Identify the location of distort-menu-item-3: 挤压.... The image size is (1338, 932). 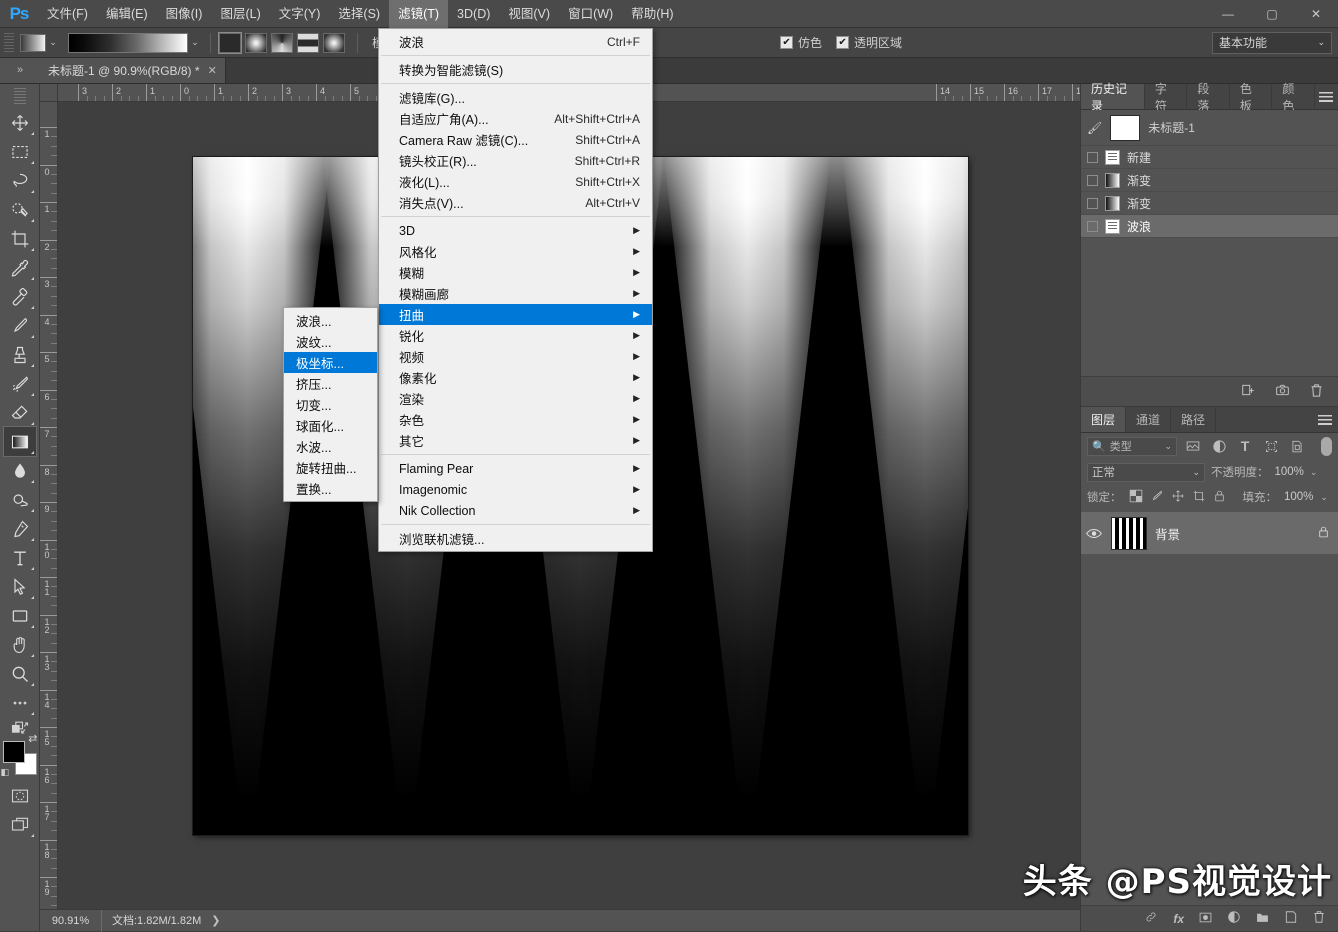
(330, 383).